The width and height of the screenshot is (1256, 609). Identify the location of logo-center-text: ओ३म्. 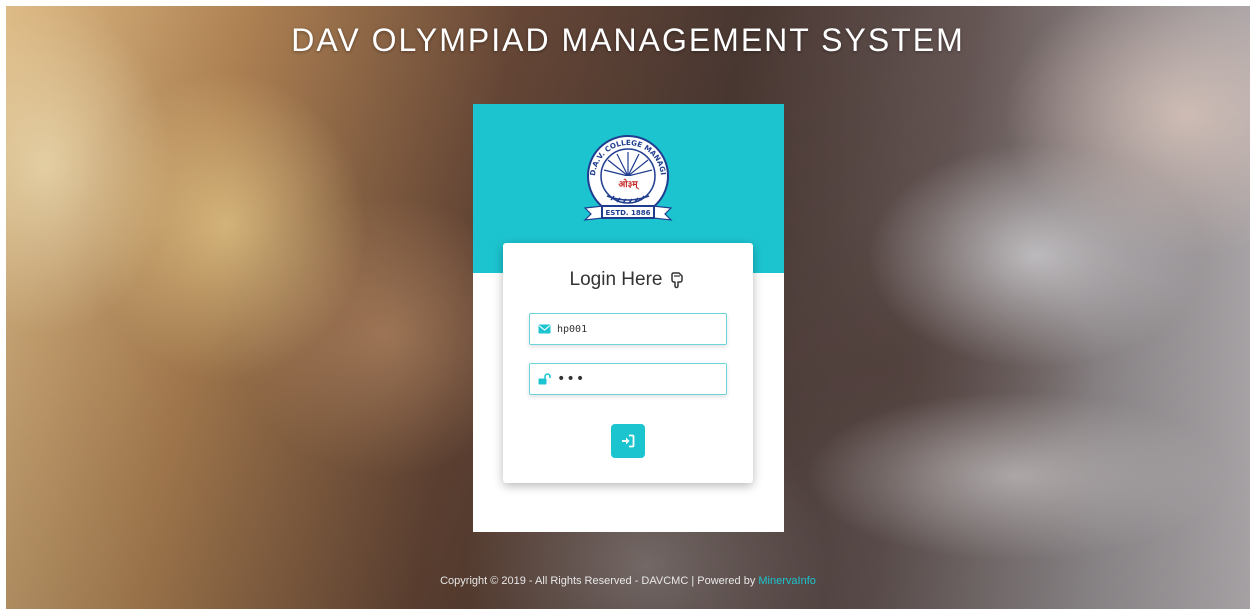
(628, 184).